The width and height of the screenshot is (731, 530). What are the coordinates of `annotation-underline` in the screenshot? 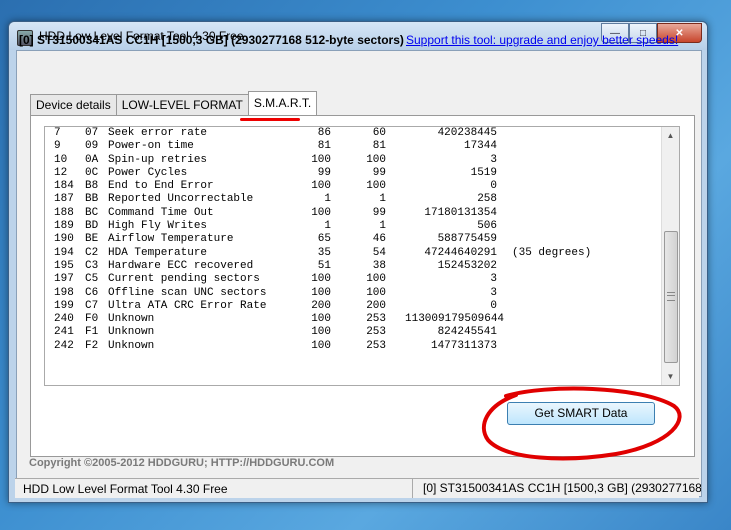 It's located at (270, 119).